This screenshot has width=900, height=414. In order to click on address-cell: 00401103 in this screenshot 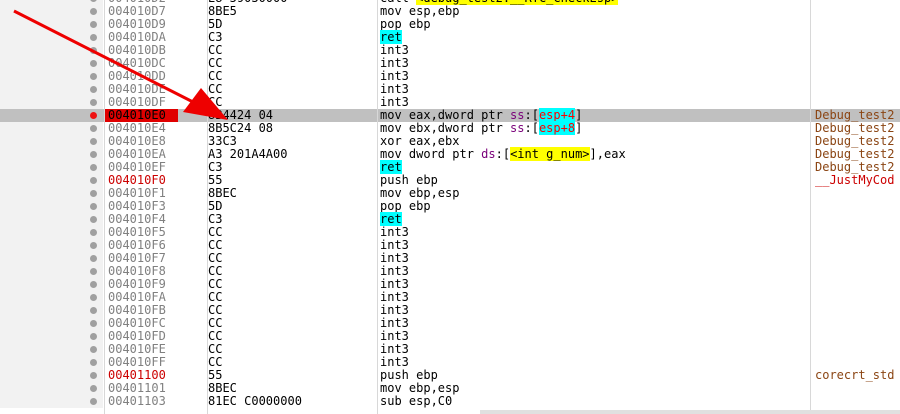, I will do `click(141, 401)`.